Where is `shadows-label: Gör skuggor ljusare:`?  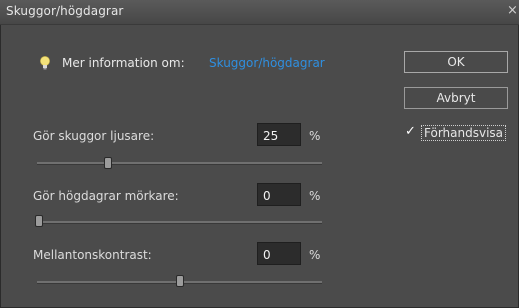
shadows-label: Gör skuggor ljusare: is located at coordinates (94, 136).